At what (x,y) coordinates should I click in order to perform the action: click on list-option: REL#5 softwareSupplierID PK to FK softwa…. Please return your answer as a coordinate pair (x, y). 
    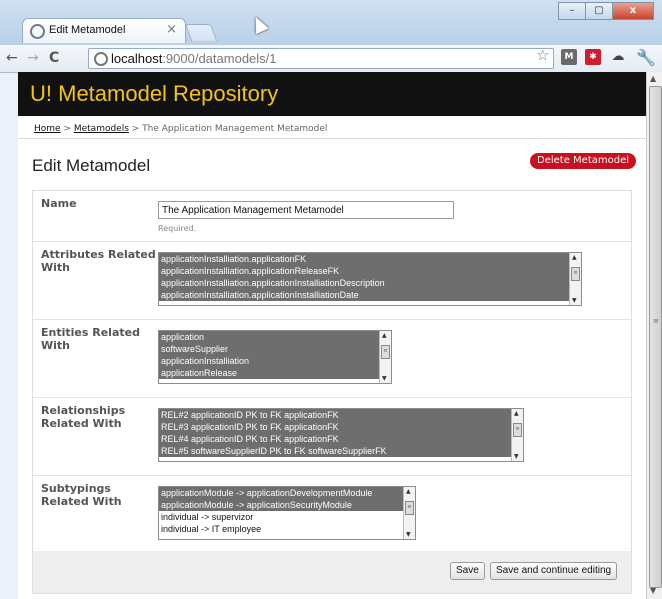
    Looking at the image, I should click on (341, 451).